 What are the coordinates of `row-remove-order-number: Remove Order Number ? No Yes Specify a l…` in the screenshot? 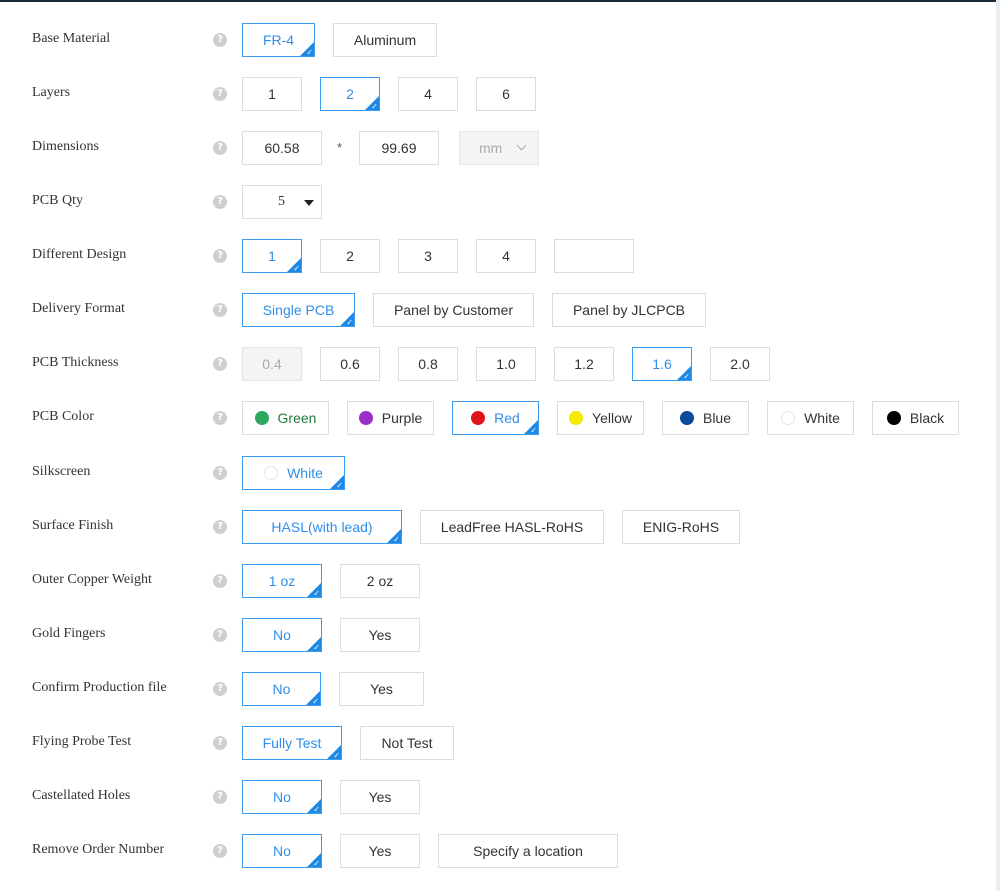 It's located at (500, 851).